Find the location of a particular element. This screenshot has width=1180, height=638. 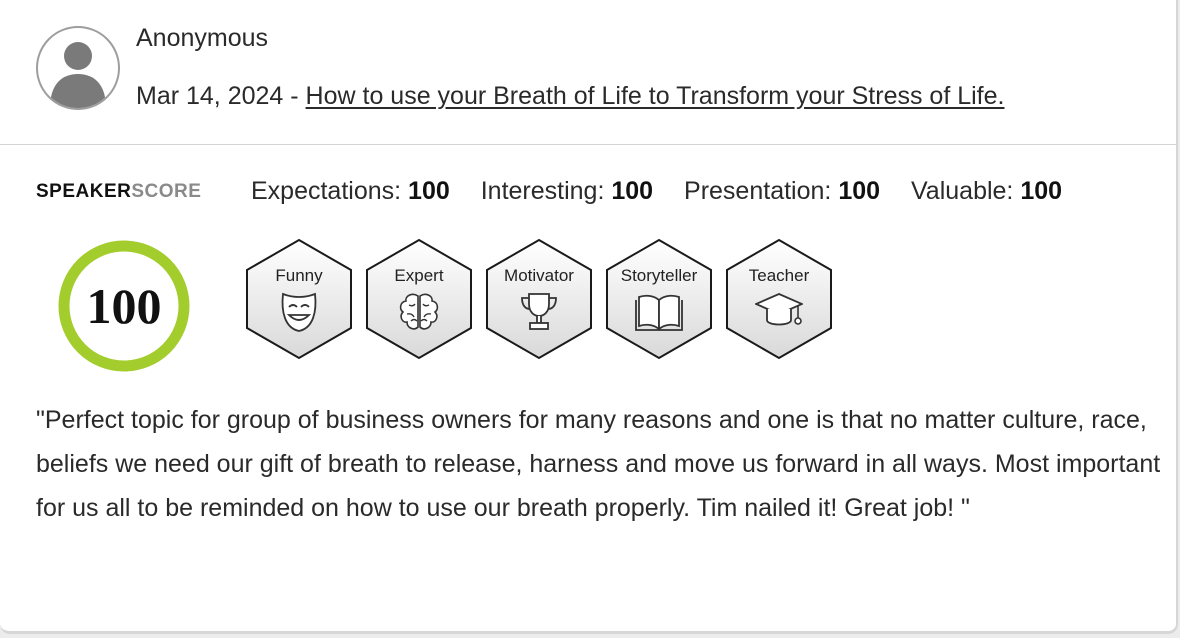

badge-label: Motivator is located at coordinates (539, 275).